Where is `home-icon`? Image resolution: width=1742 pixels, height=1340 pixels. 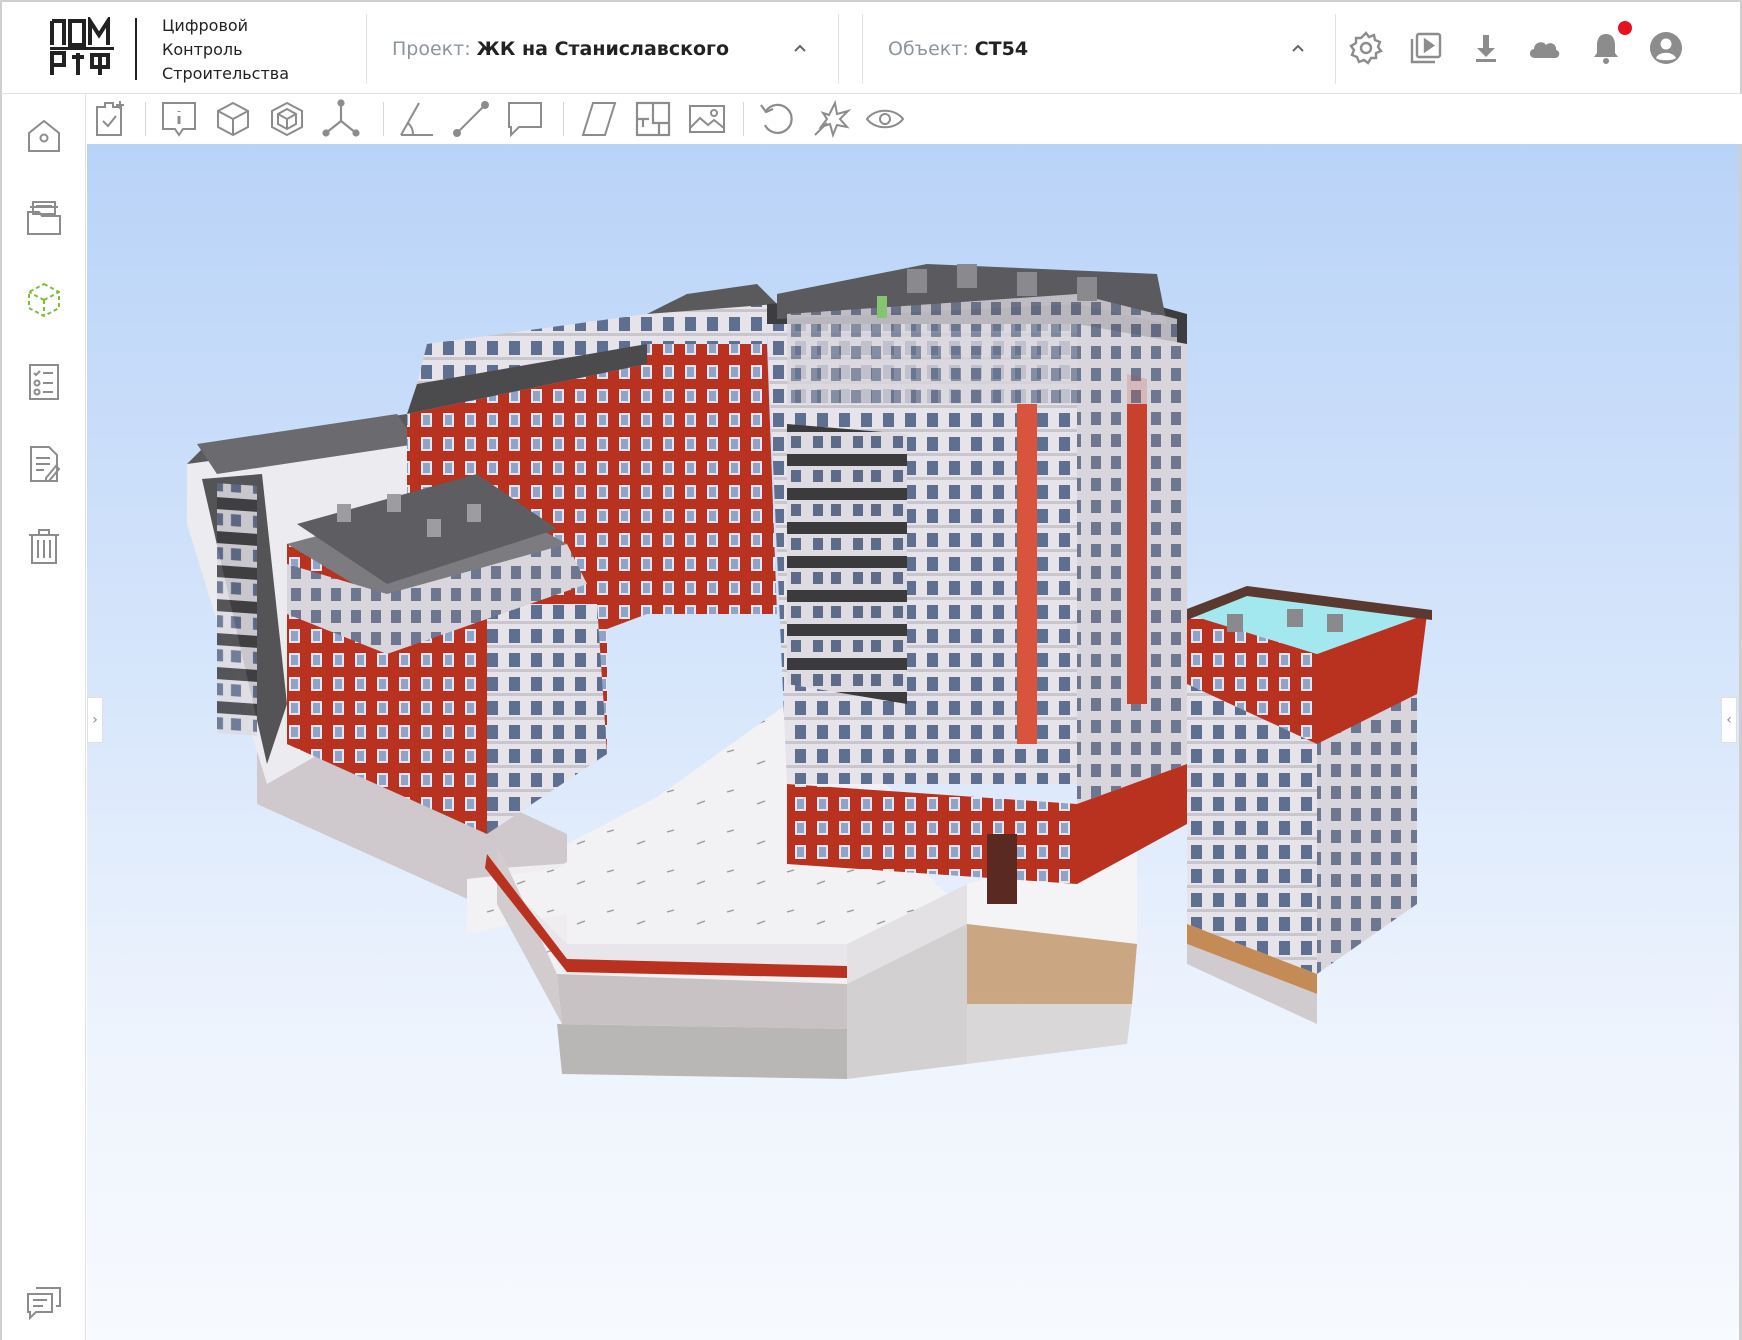
home-icon is located at coordinates (44, 136).